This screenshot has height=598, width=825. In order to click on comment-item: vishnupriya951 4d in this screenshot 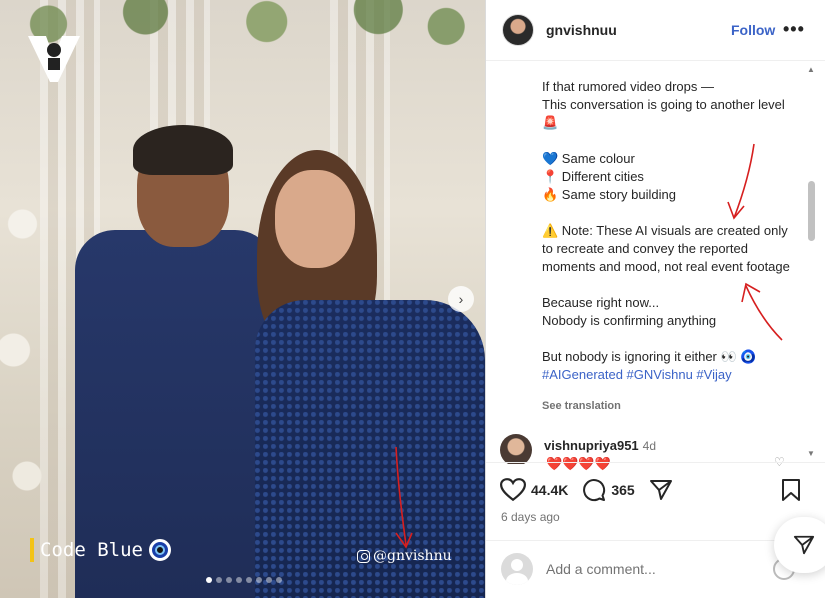, I will do `click(650, 449)`.